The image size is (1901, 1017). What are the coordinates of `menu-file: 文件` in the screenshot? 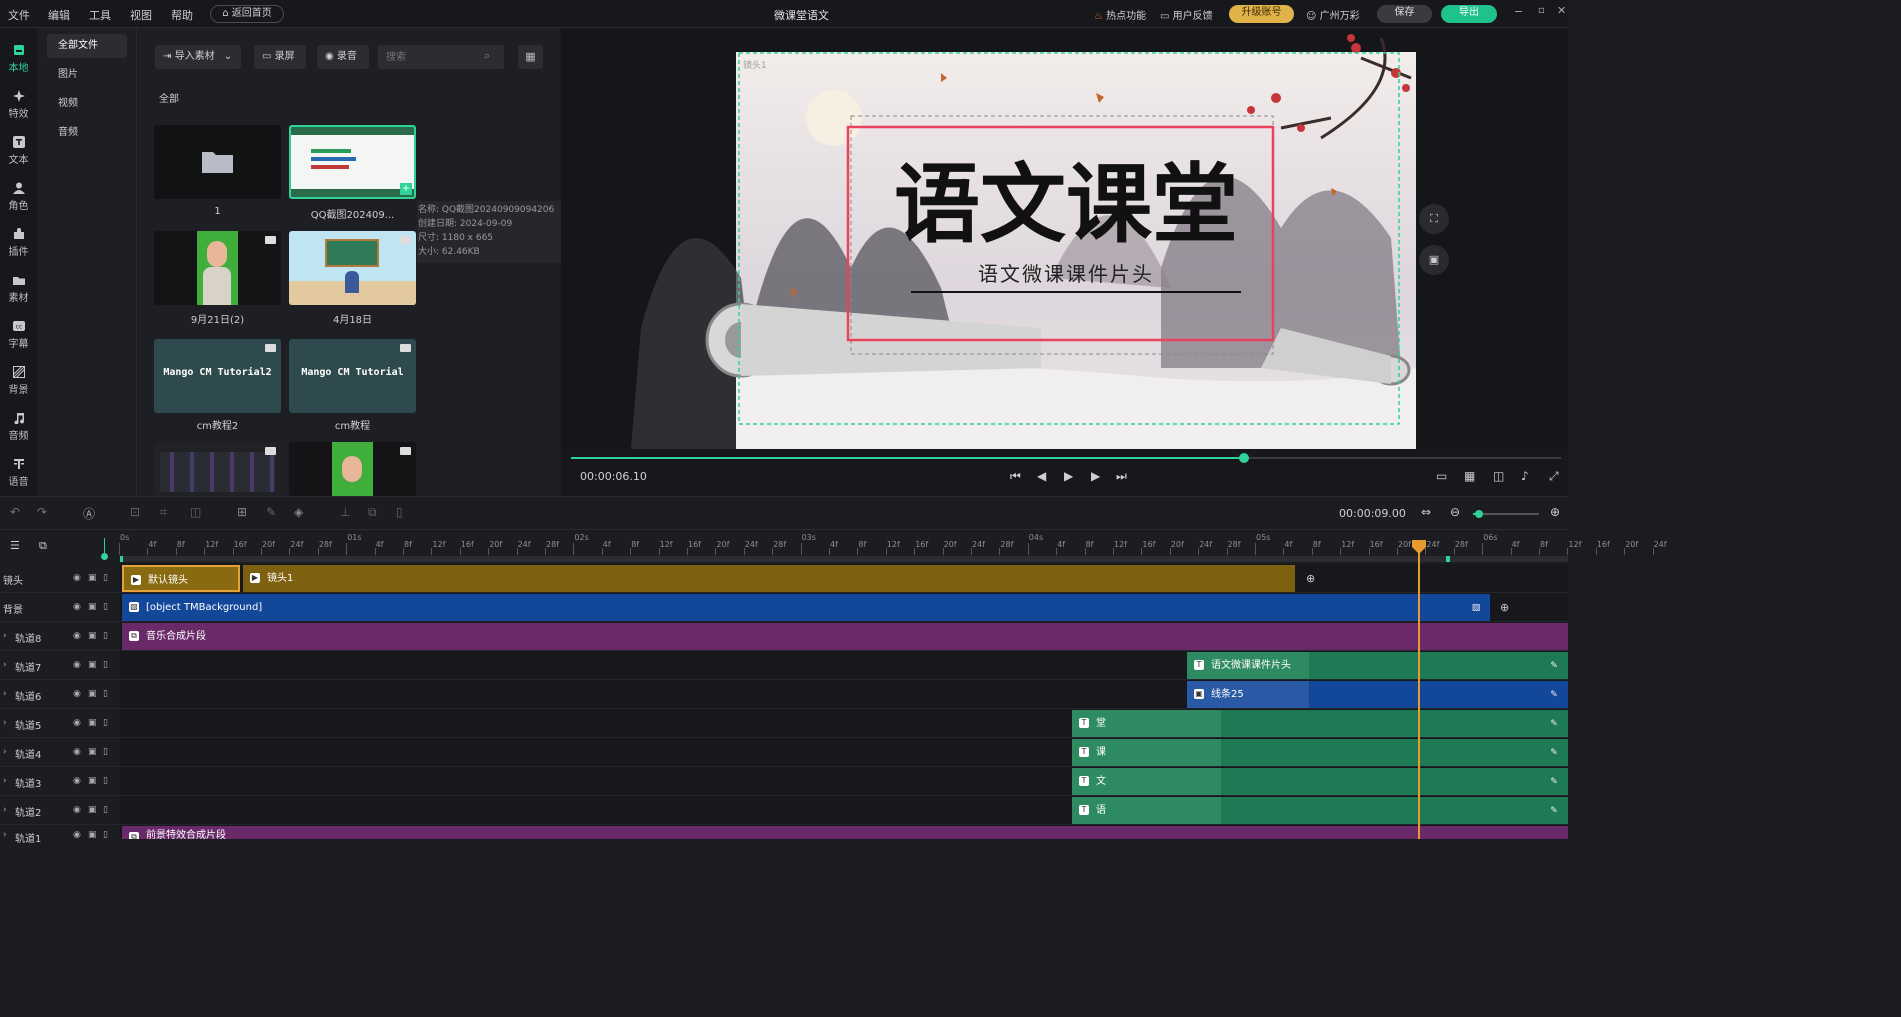 It's located at (19, 15).